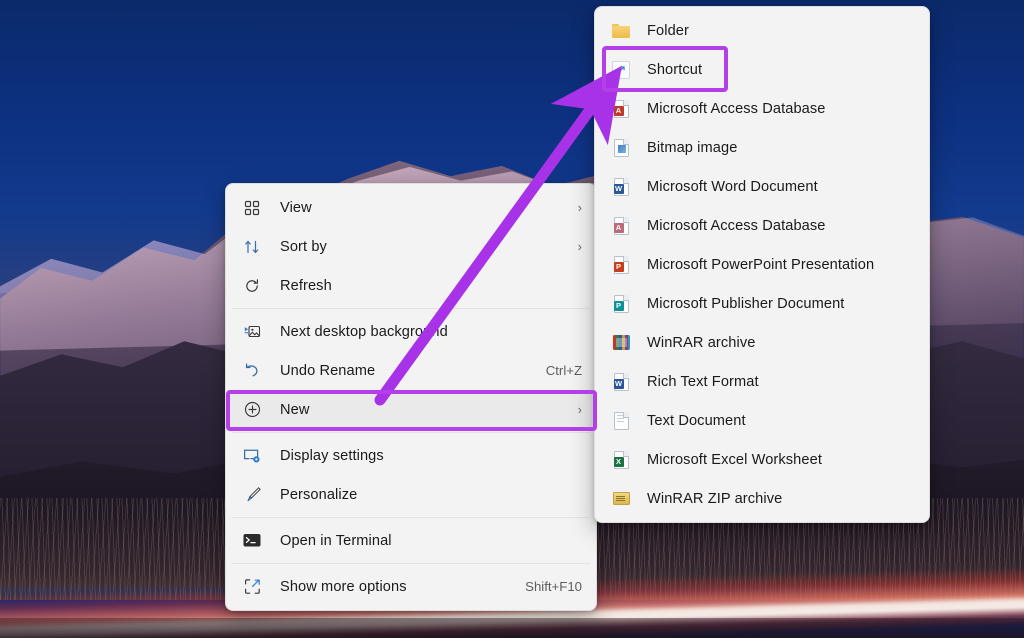 The image size is (1024, 638). What do you see at coordinates (621, 460) in the screenshot?
I see `excel-worksheet-icon: X` at bounding box center [621, 460].